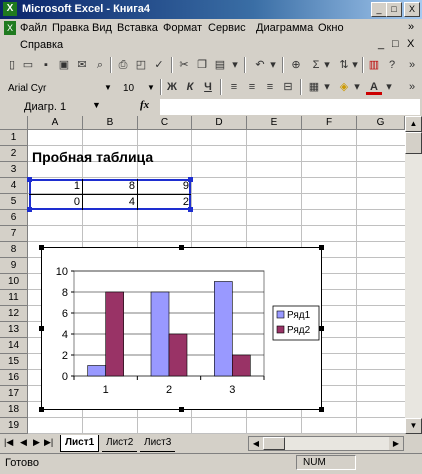  Describe the element at coordinates (327, 65) in the screenshot. I see `autosum-dropdown-icon: ▾` at that location.